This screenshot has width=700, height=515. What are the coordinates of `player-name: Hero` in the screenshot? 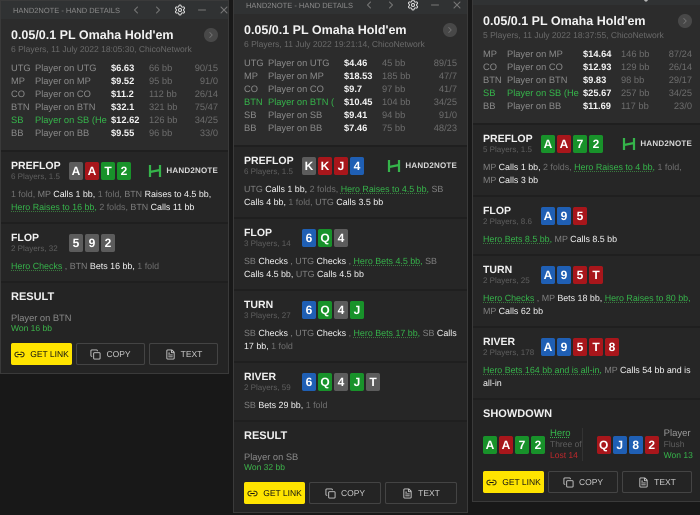 It's located at (561, 433).